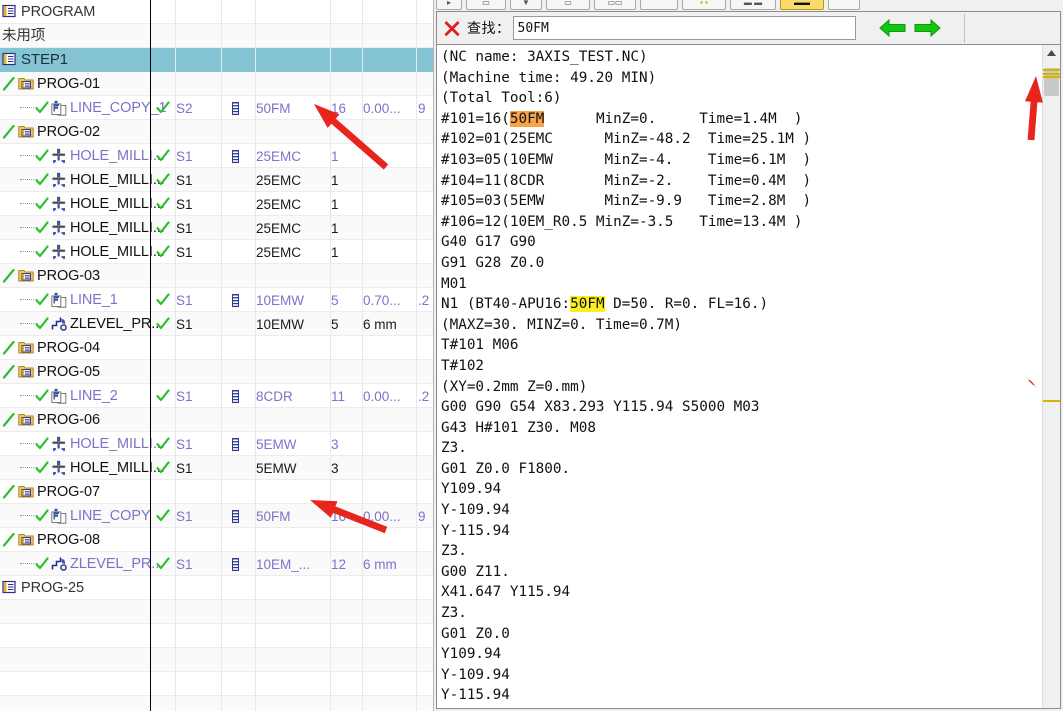 The image size is (1063, 711). I want to click on tree-node-root: PROGRAM, so click(76, 12).